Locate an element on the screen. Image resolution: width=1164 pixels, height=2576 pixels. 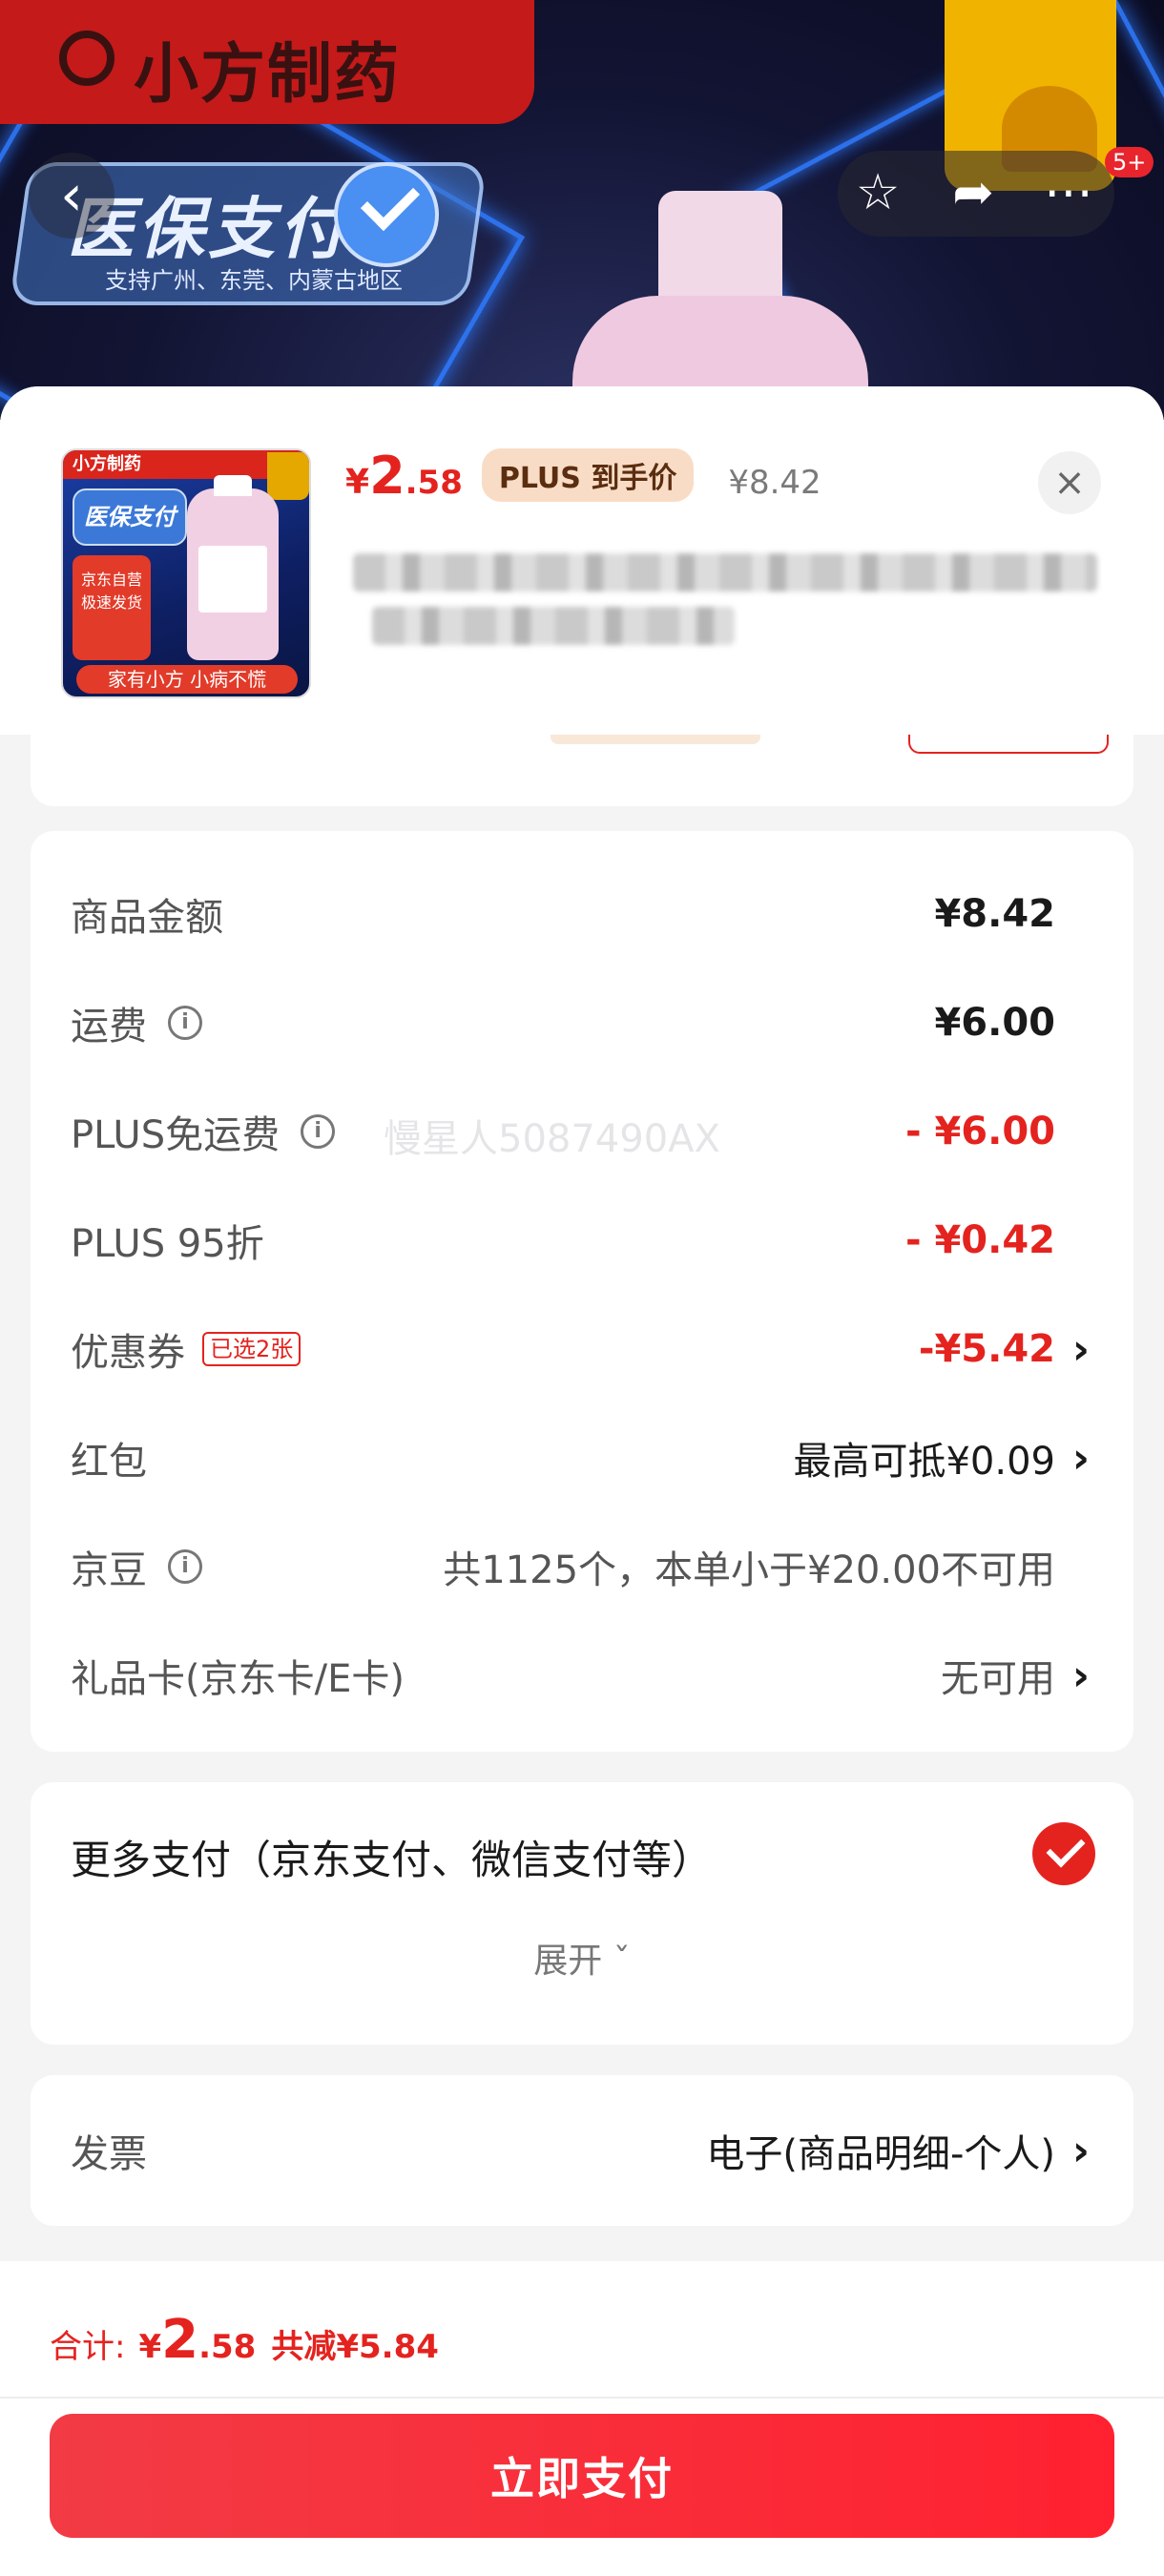
row-label-text: PLUS免运费 is located at coordinates (176, 1135).